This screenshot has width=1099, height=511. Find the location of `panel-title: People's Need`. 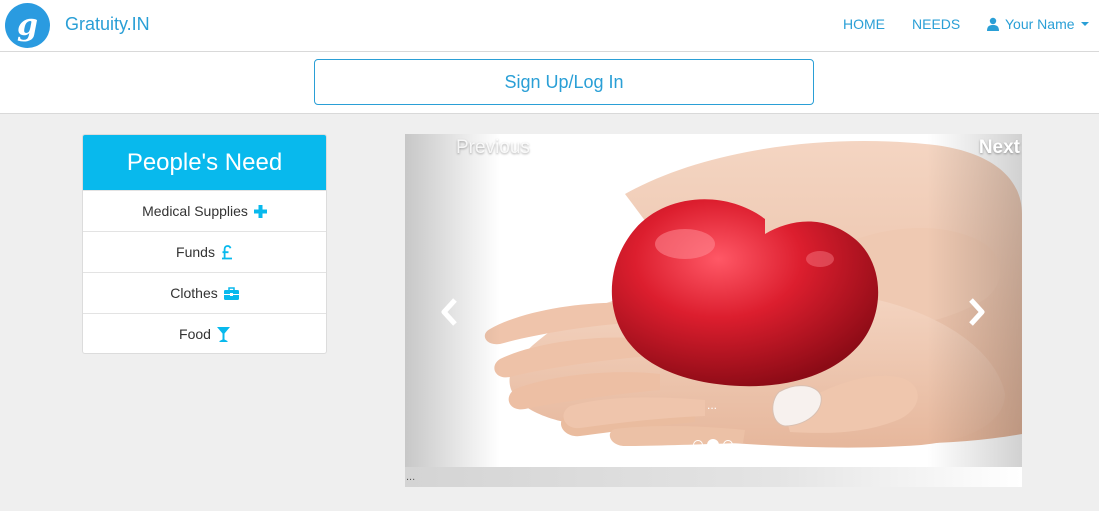

panel-title: People's Need is located at coordinates (204, 162).